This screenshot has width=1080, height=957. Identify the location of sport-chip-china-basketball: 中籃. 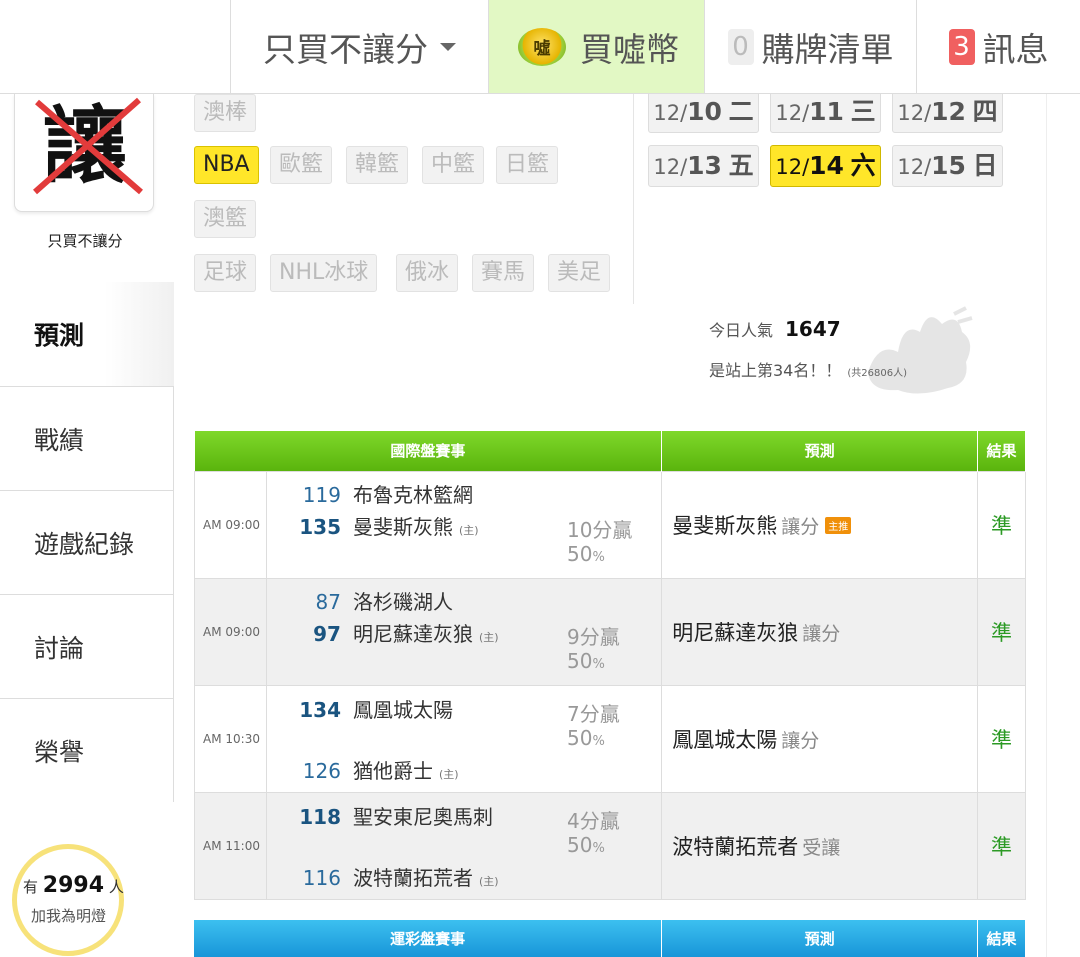
(453, 165).